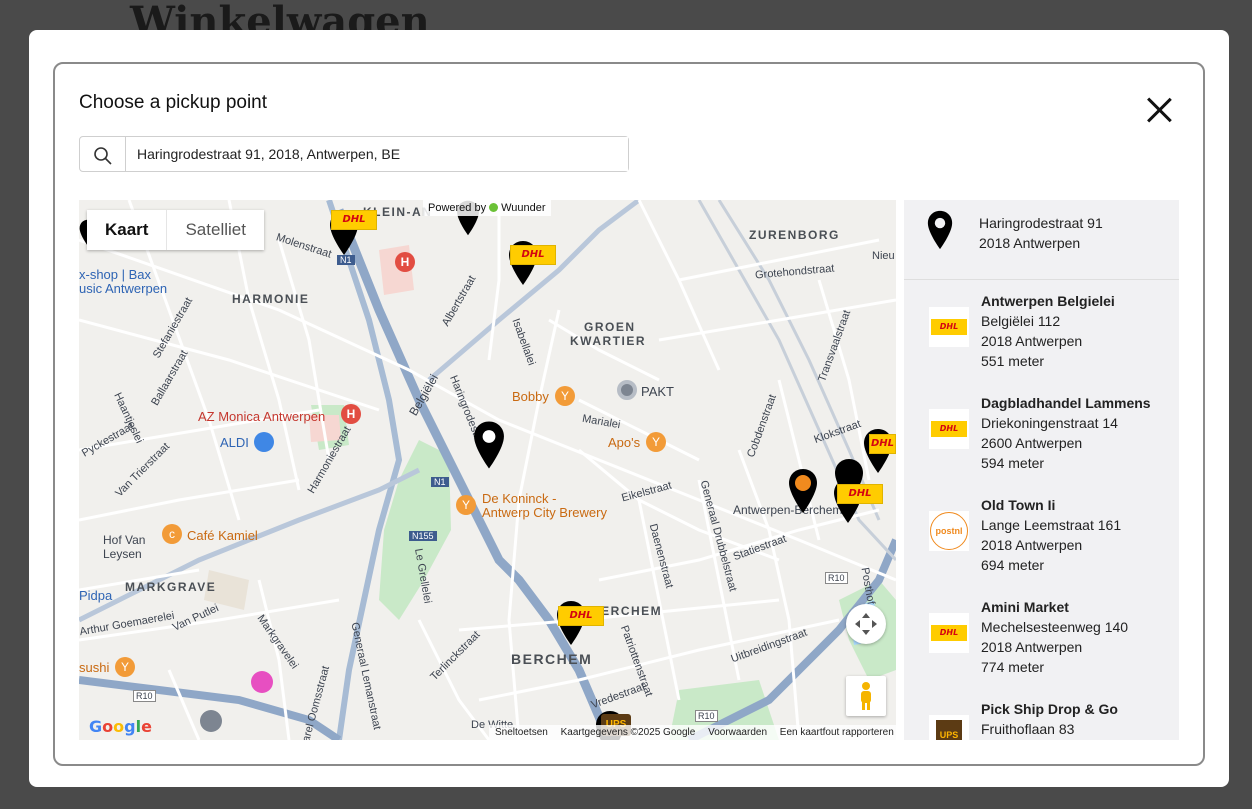 The width and height of the screenshot is (1252, 809). Describe the element at coordinates (234, 442) in the screenshot. I see `poi-label: ALDI` at that location.